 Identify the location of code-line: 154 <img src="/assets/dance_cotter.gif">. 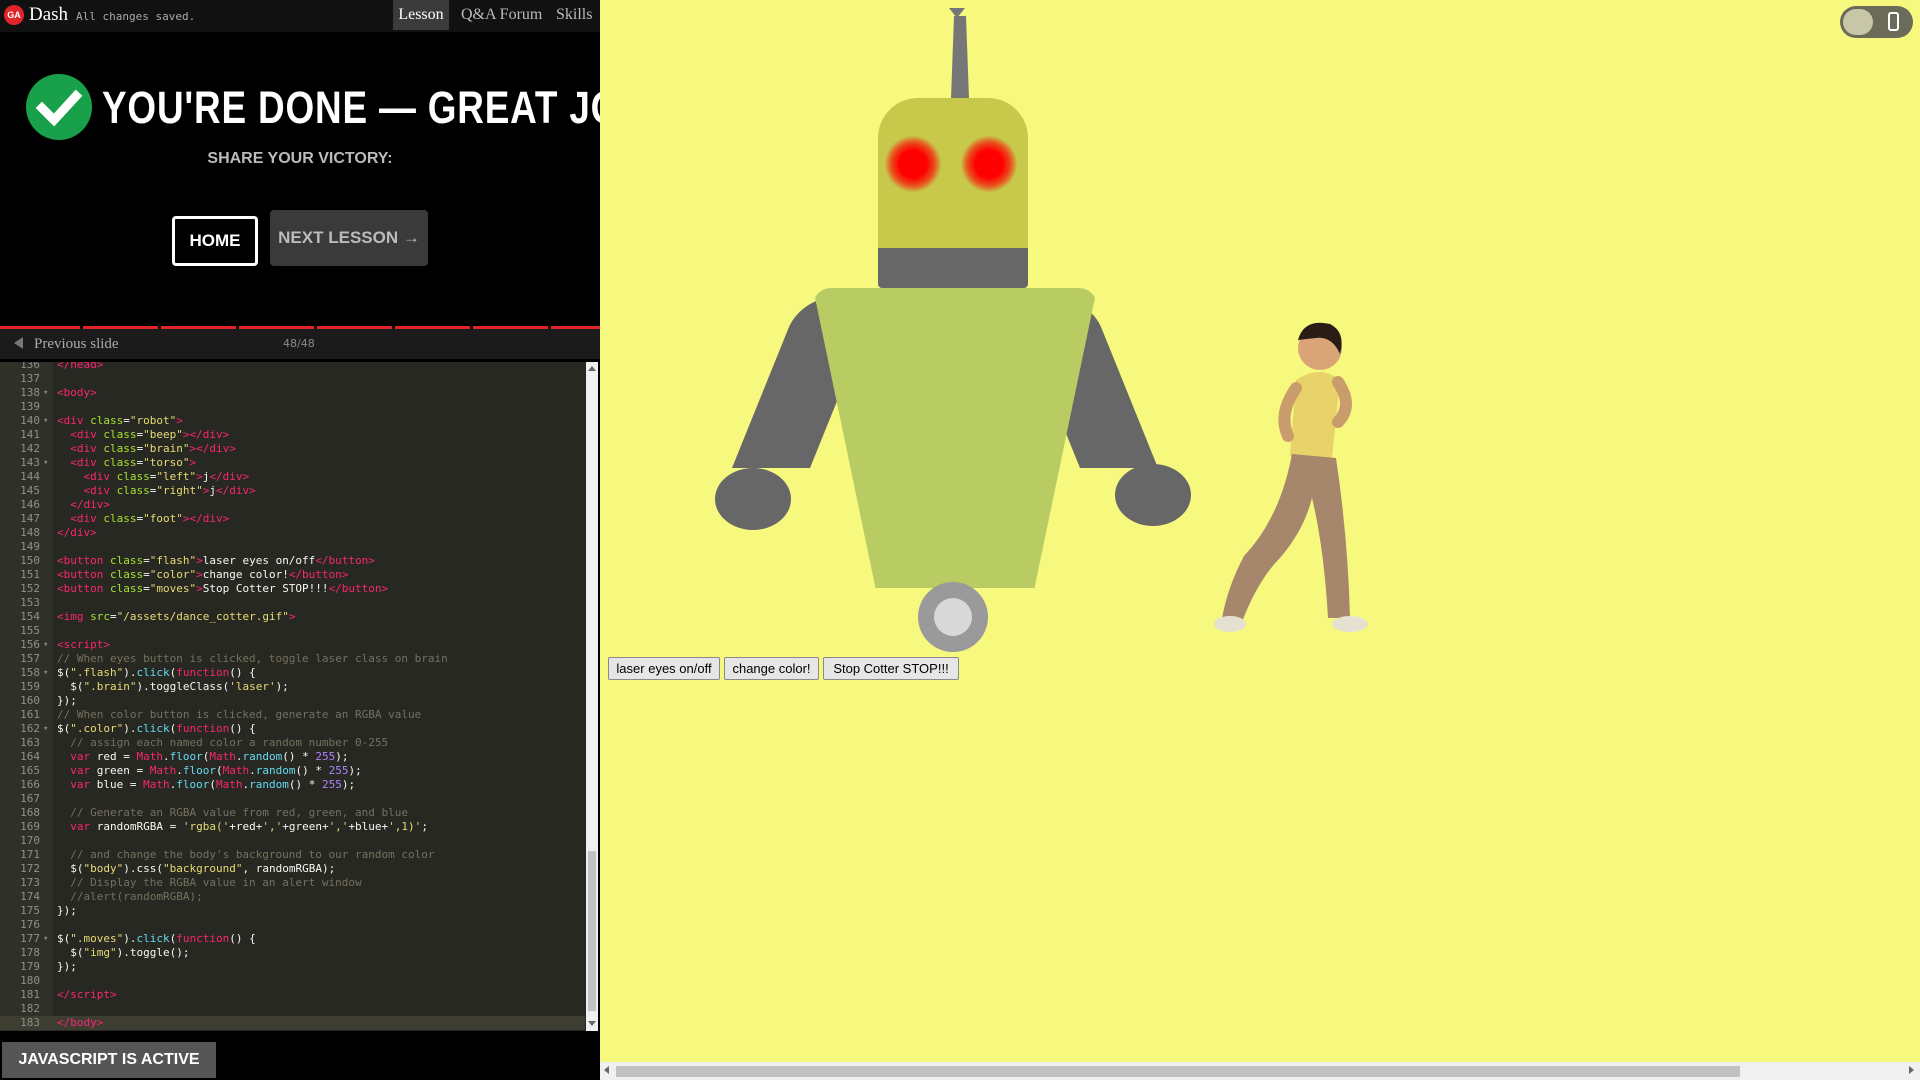
(292, 617).